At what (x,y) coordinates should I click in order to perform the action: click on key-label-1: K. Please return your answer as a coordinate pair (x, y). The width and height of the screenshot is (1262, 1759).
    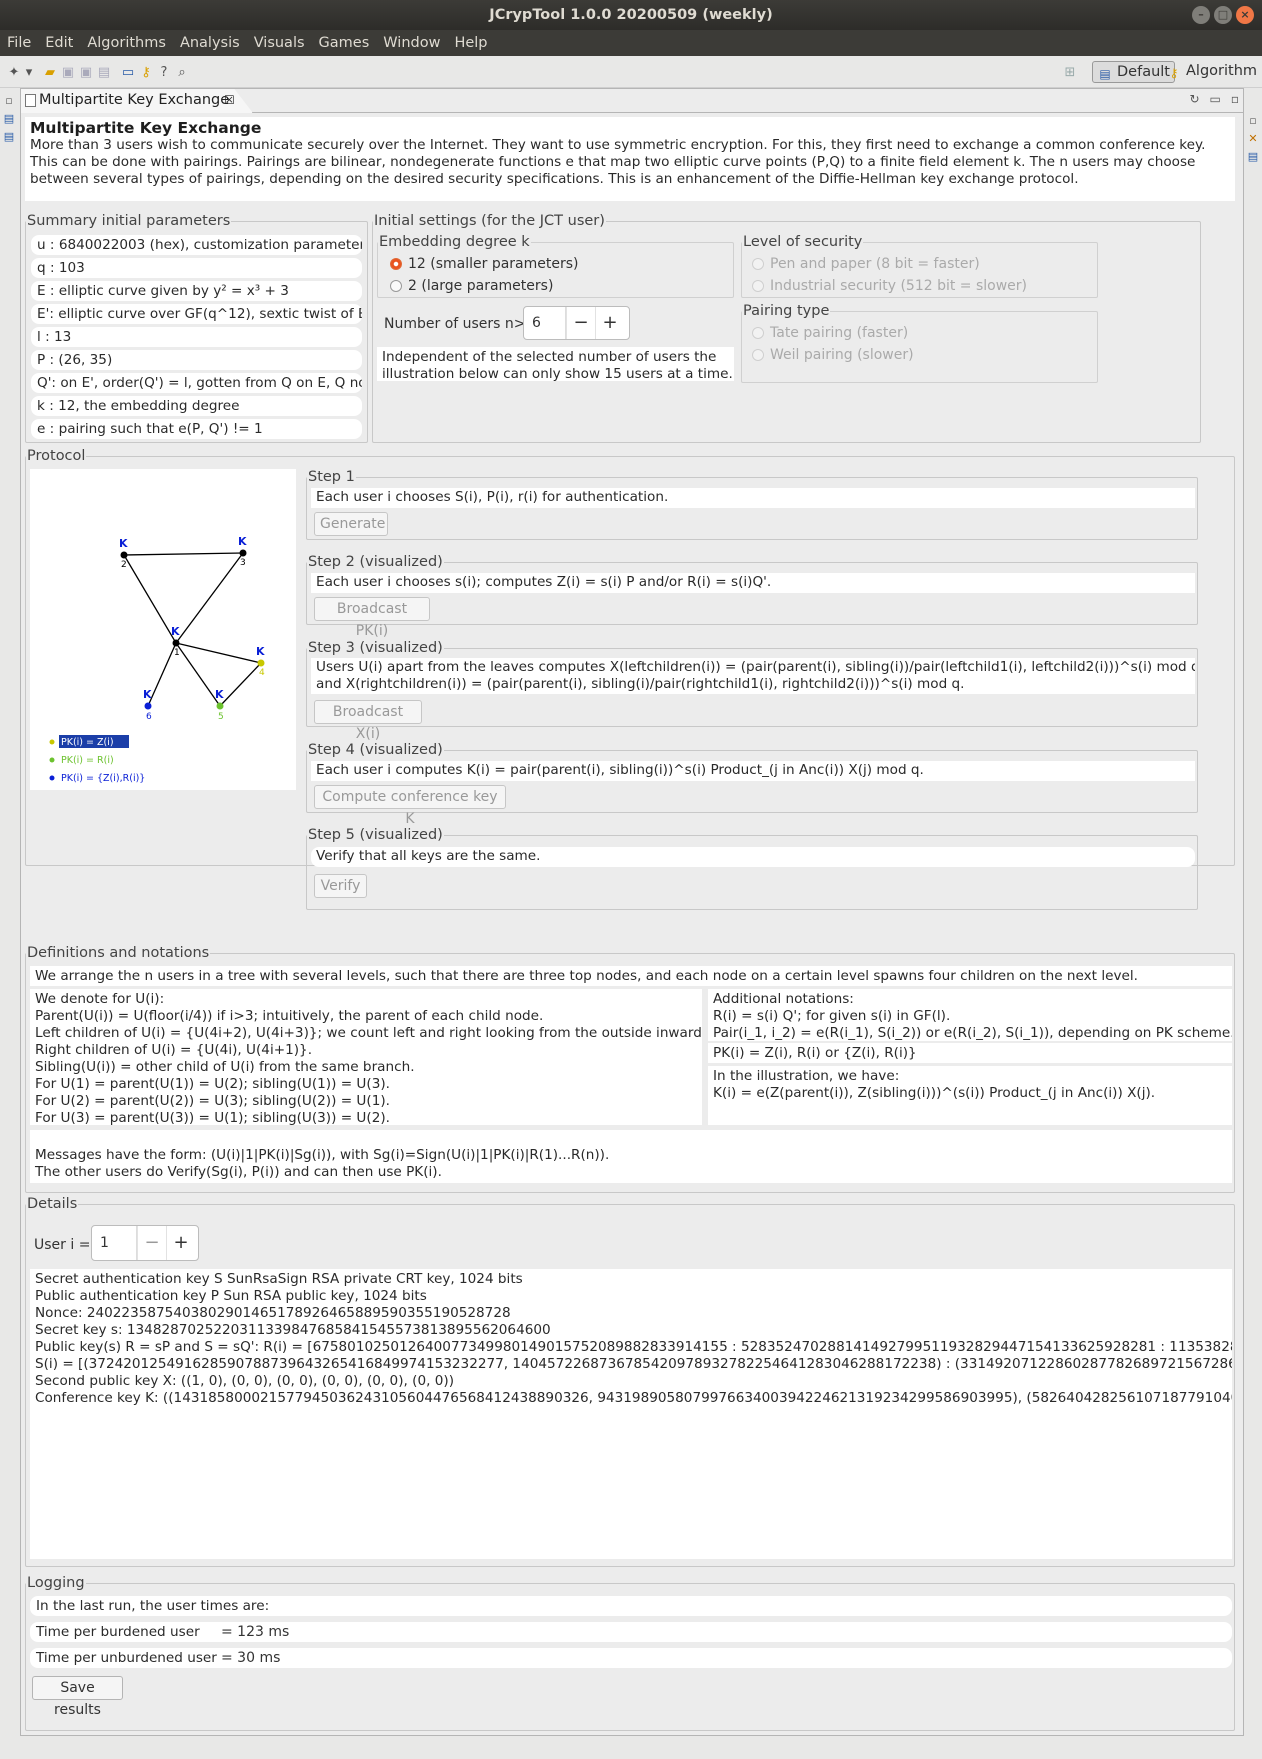
    Looking at the image, I should click on (175, 631).